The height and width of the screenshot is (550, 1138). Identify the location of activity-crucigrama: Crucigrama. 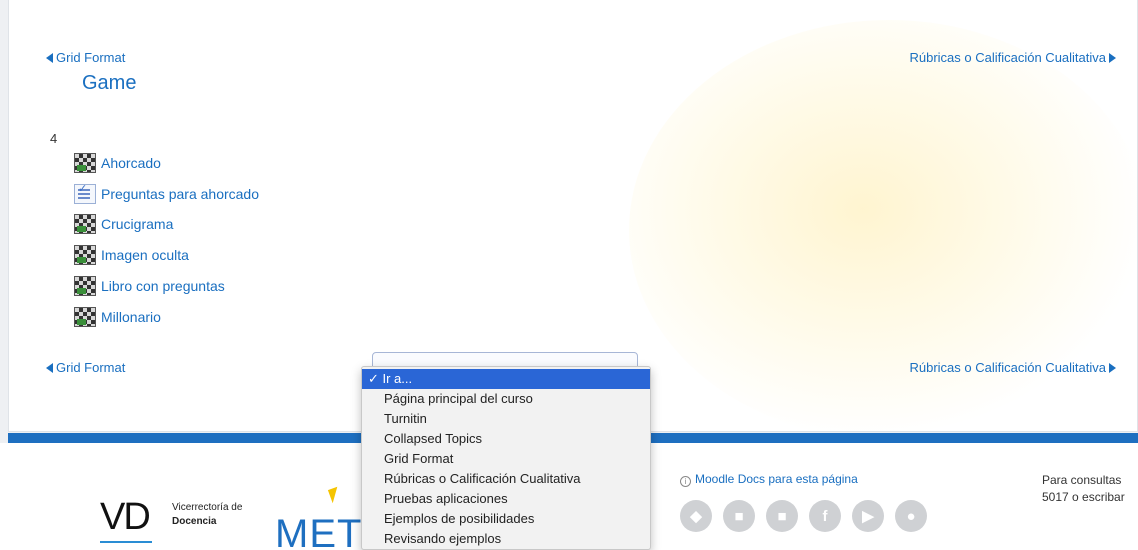
(123, 224).